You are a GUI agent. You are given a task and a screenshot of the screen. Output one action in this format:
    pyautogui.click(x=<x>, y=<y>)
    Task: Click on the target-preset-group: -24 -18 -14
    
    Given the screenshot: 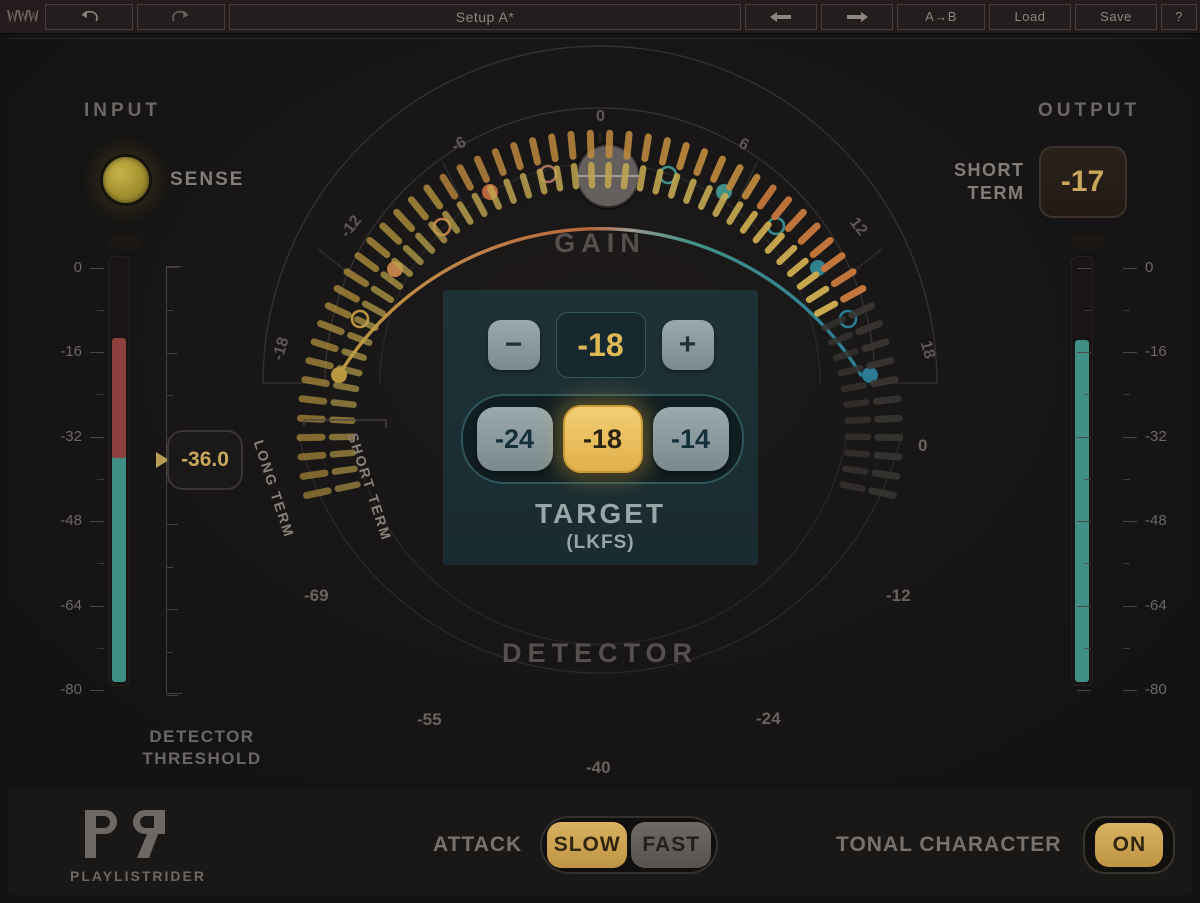 What is the action you would take?
    pyautogui.click(x=602, y=439)
    